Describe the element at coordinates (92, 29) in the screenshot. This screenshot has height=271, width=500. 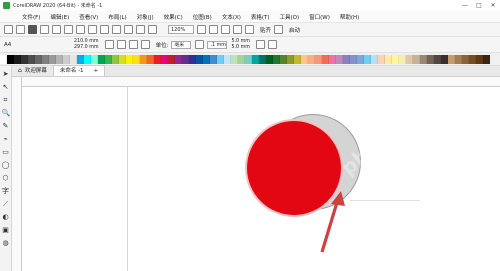
I see `undo-icon` at that location.